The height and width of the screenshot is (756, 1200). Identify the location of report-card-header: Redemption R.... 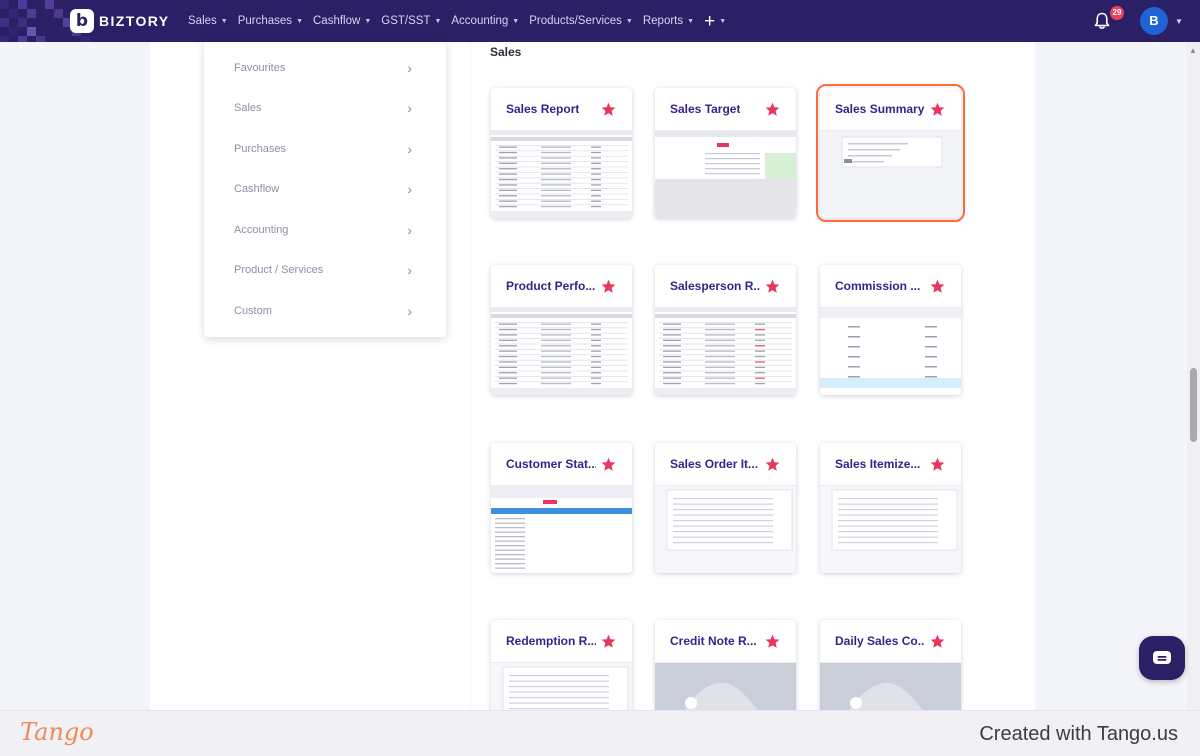
(561, 641).